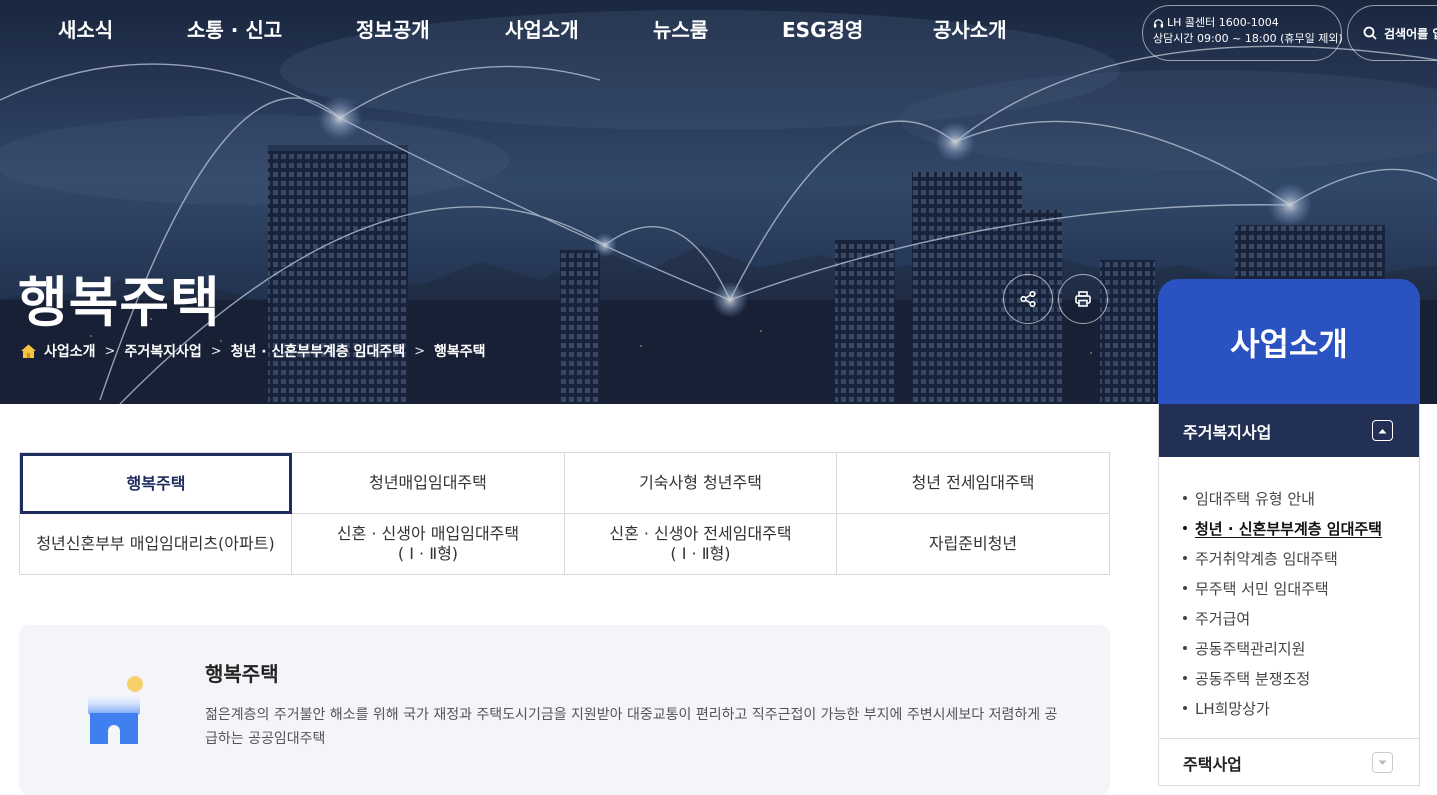 The width and height of the screenshot is (1437, 795). Describe the element at coordinates (680, 28) in the screenshot. I see `nav-newsroom: 뉴스룸` at that location.